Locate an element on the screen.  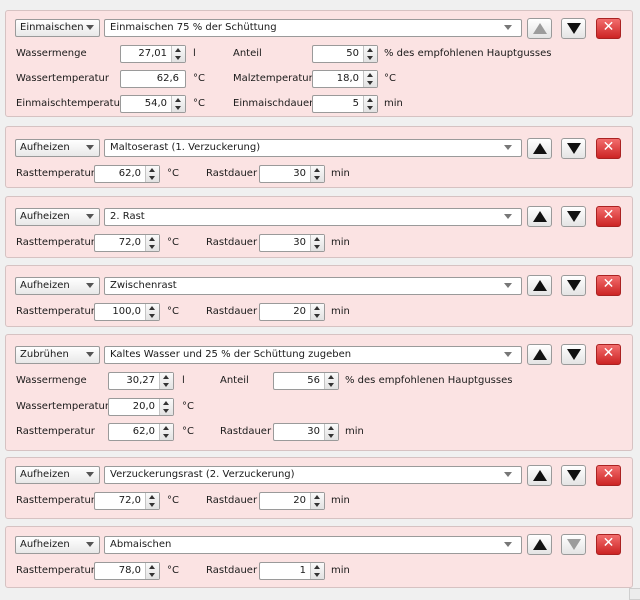
rasttemperatur-value: 100,0 is located at coordinates (126, 311).